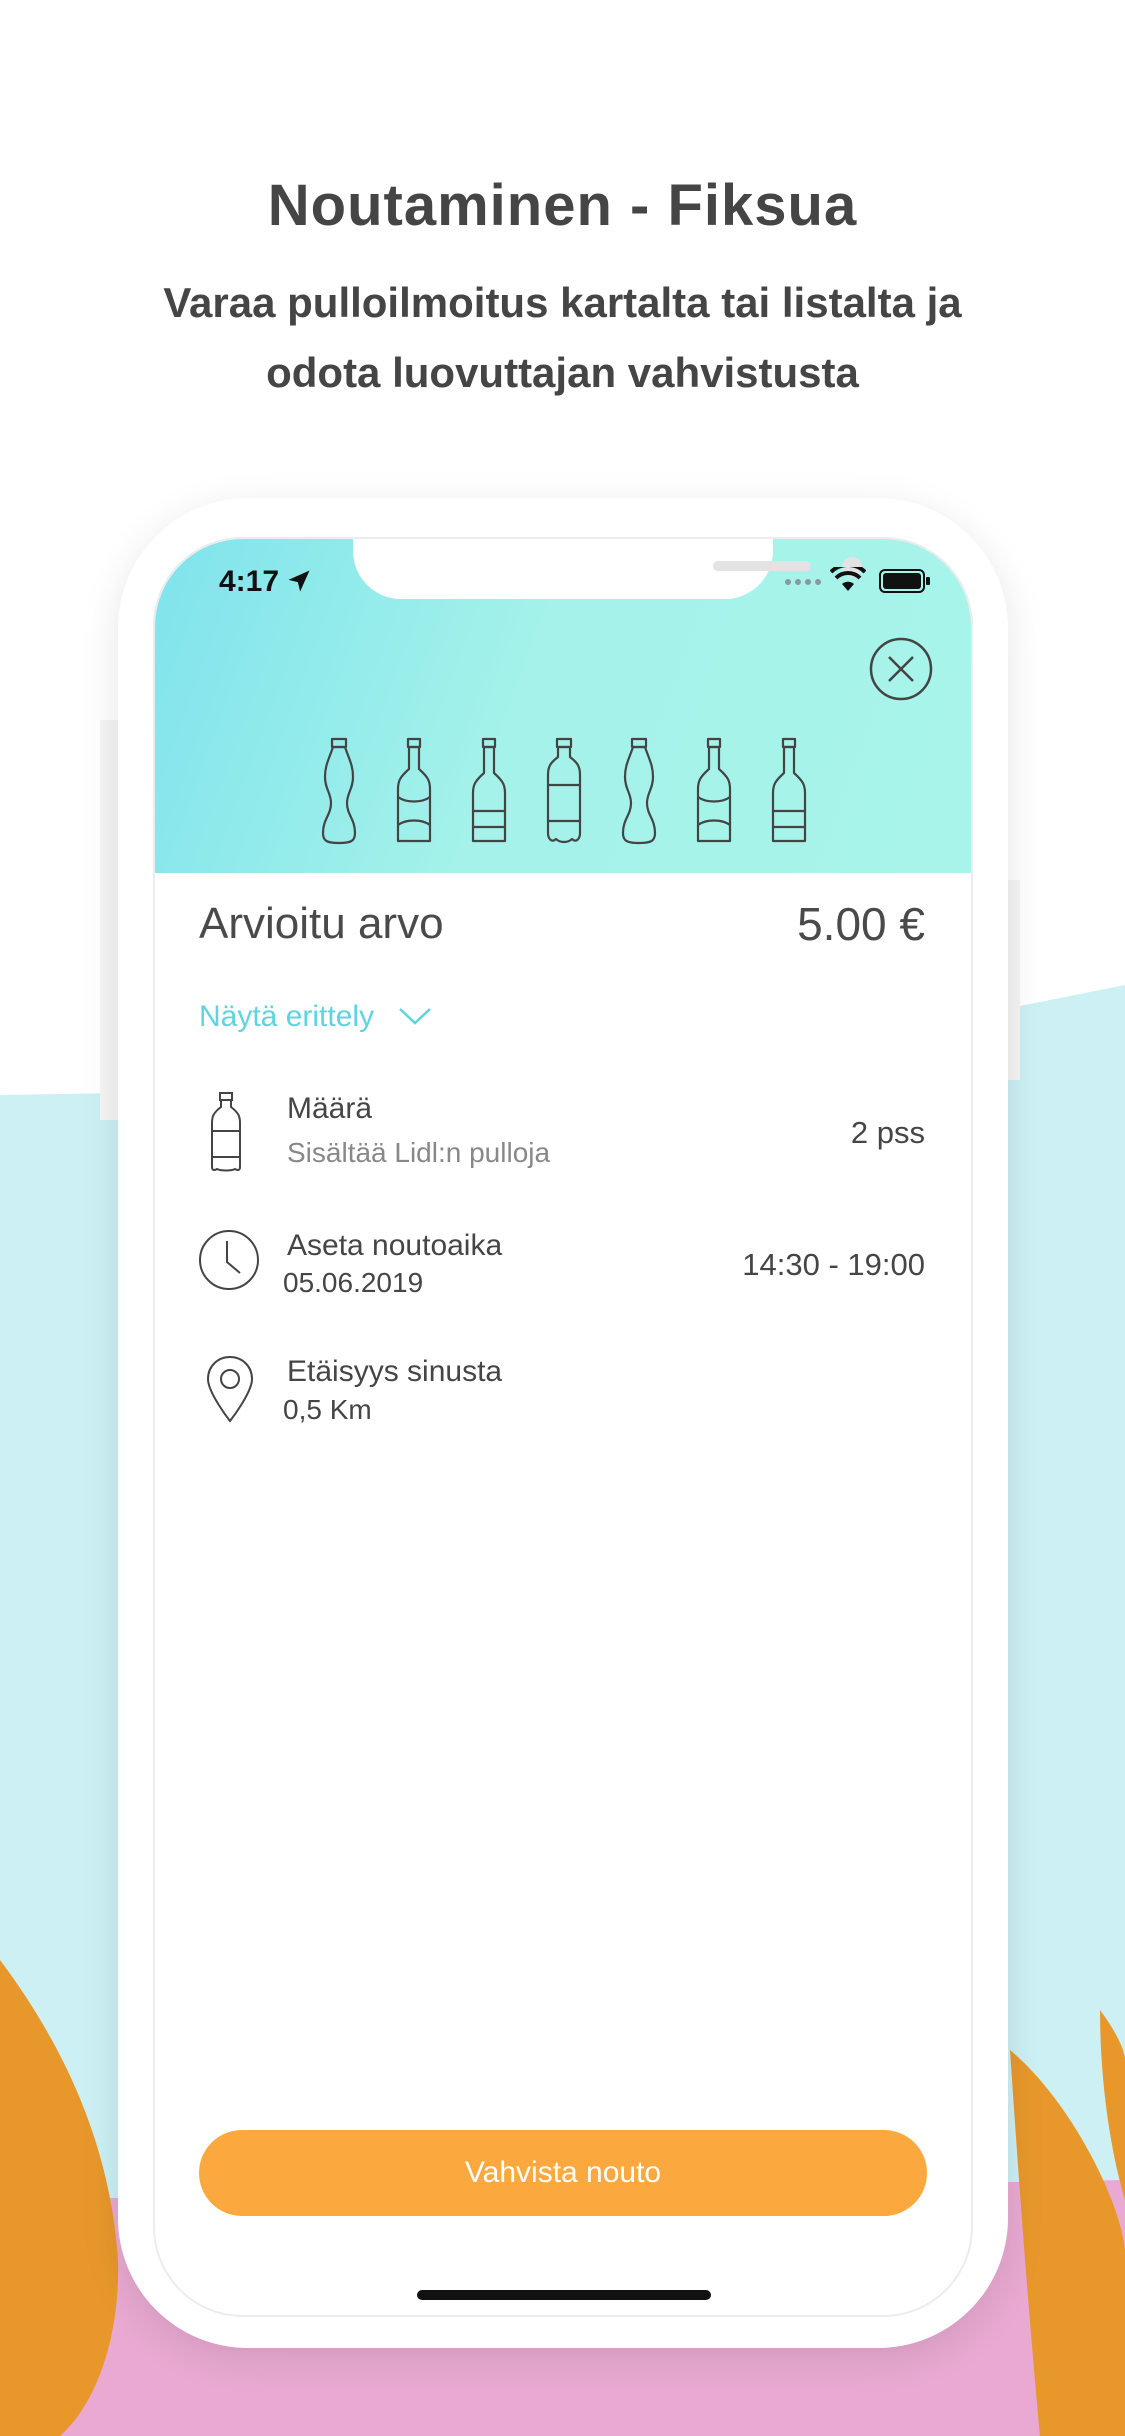  I want to click on location-pin-icon, so click(230, 1389).